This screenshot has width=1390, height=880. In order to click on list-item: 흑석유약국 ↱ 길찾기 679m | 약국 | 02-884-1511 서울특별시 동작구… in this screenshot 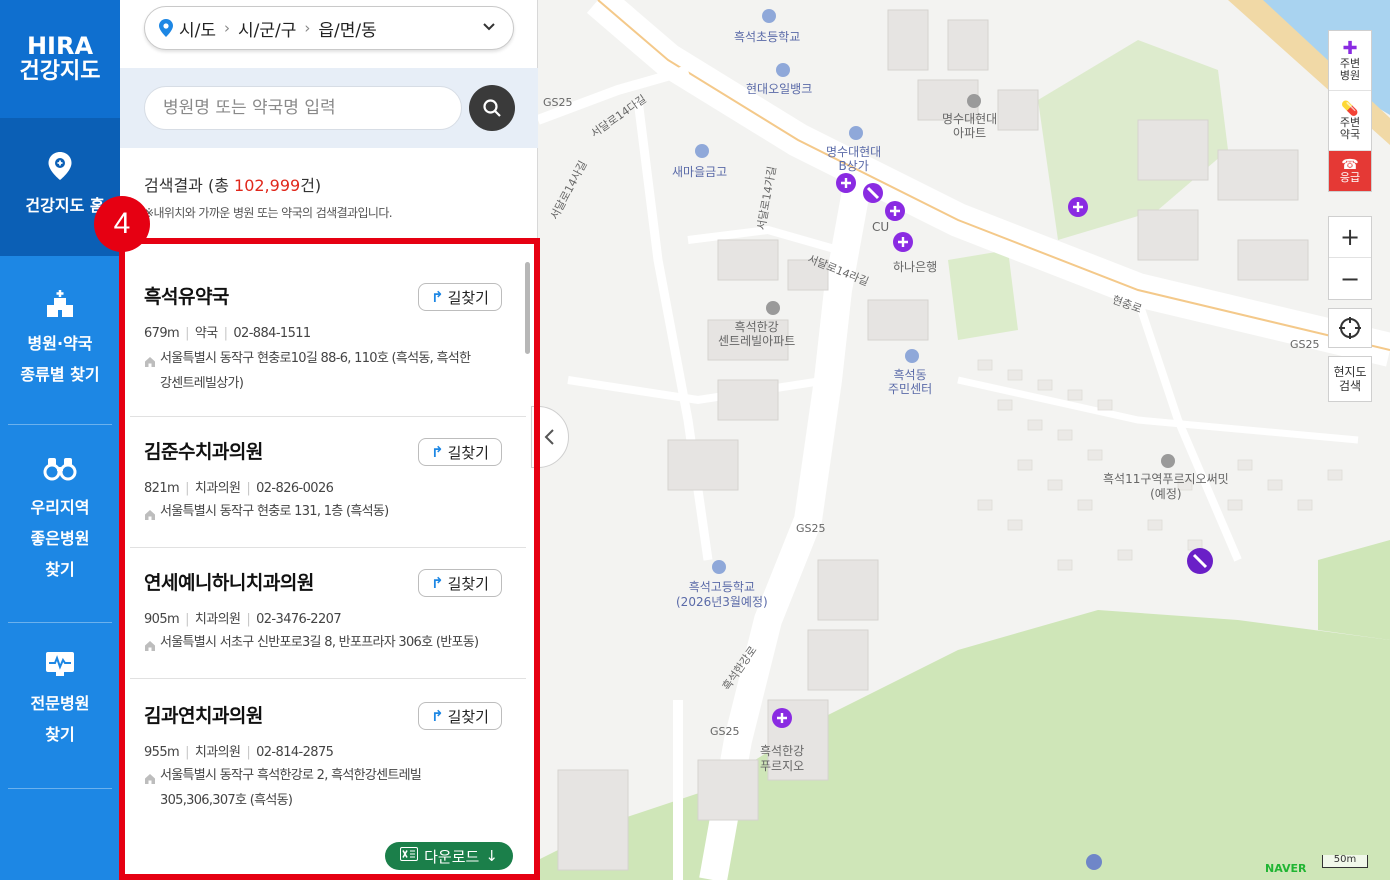, I will do `click(328, 333)`.